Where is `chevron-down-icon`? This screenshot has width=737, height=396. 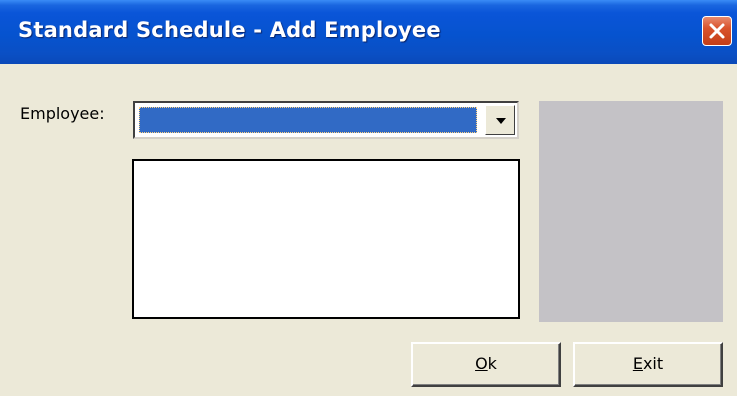
chevron-down-icon is located at coordinates (501, 121).